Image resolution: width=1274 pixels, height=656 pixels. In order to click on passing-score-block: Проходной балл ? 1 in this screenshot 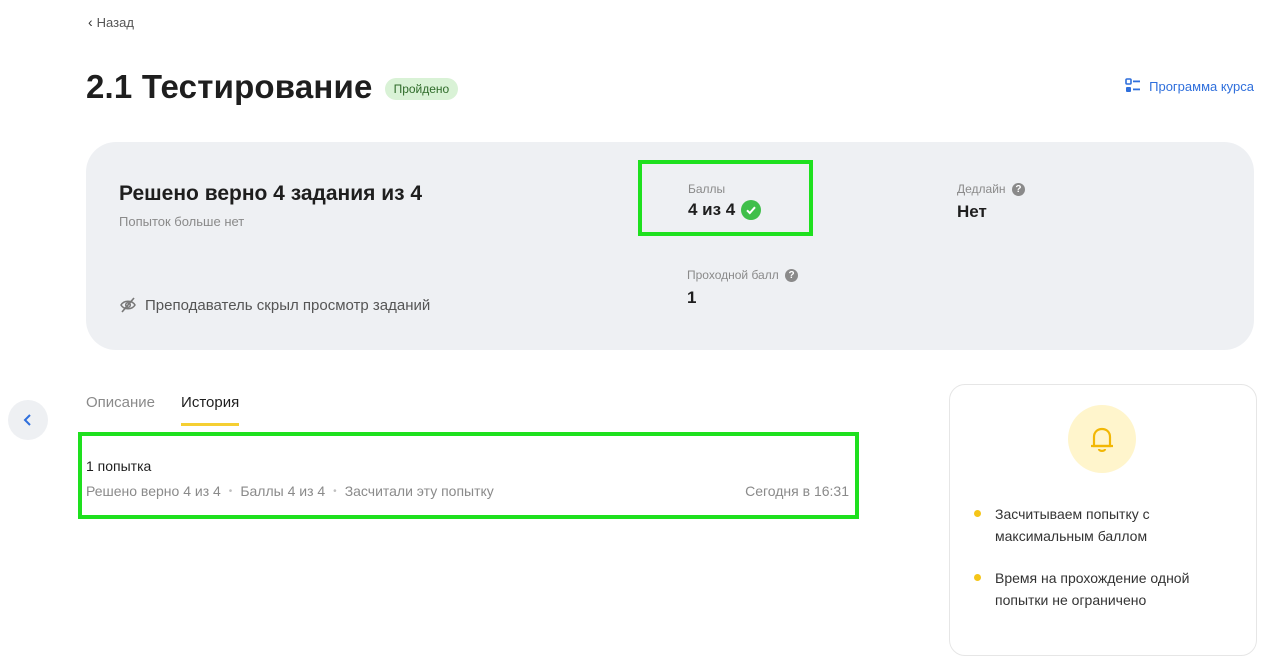, I will do `click(743, 288)`.